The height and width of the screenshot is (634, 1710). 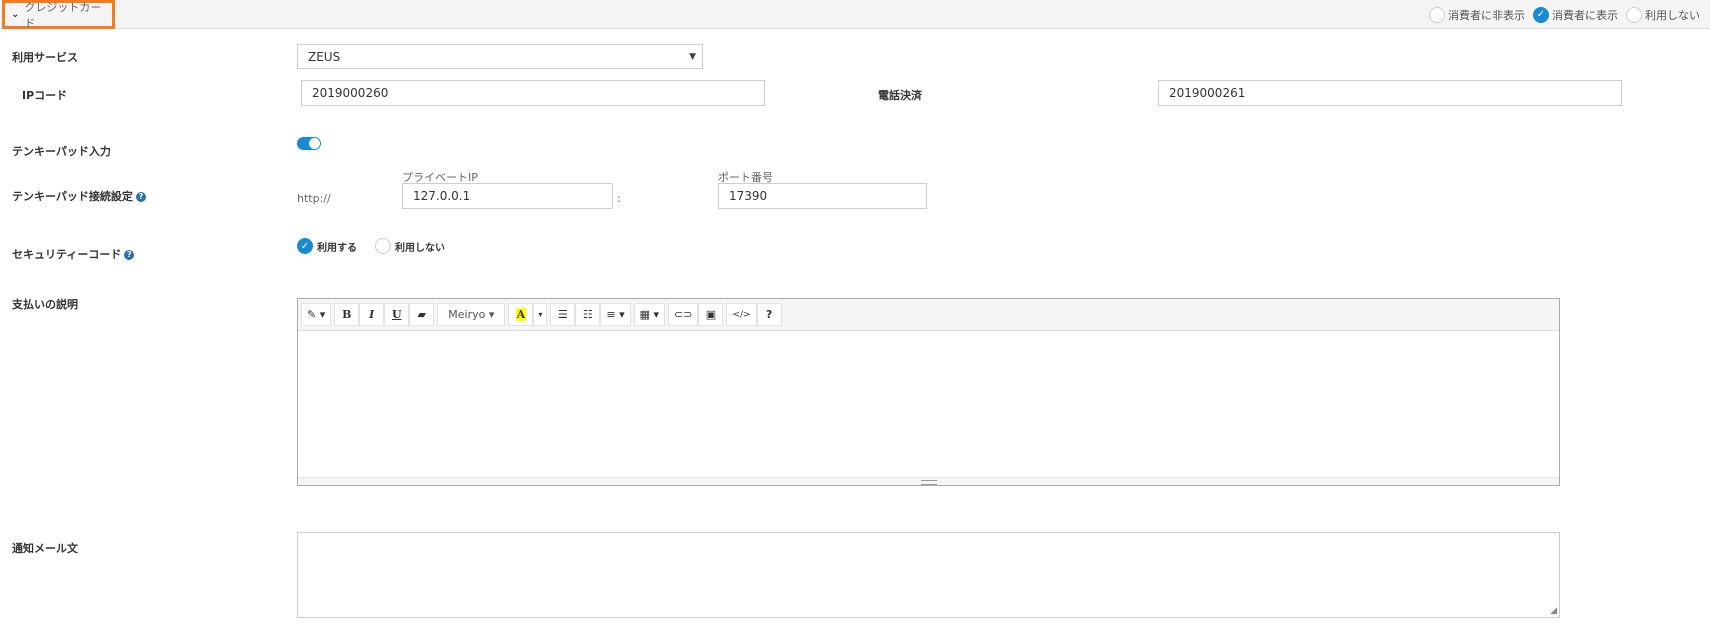 What do you see at coordinates (822, 196) in the screenshot?
I see `port-input: 17390` at bounding box center [822, 196].